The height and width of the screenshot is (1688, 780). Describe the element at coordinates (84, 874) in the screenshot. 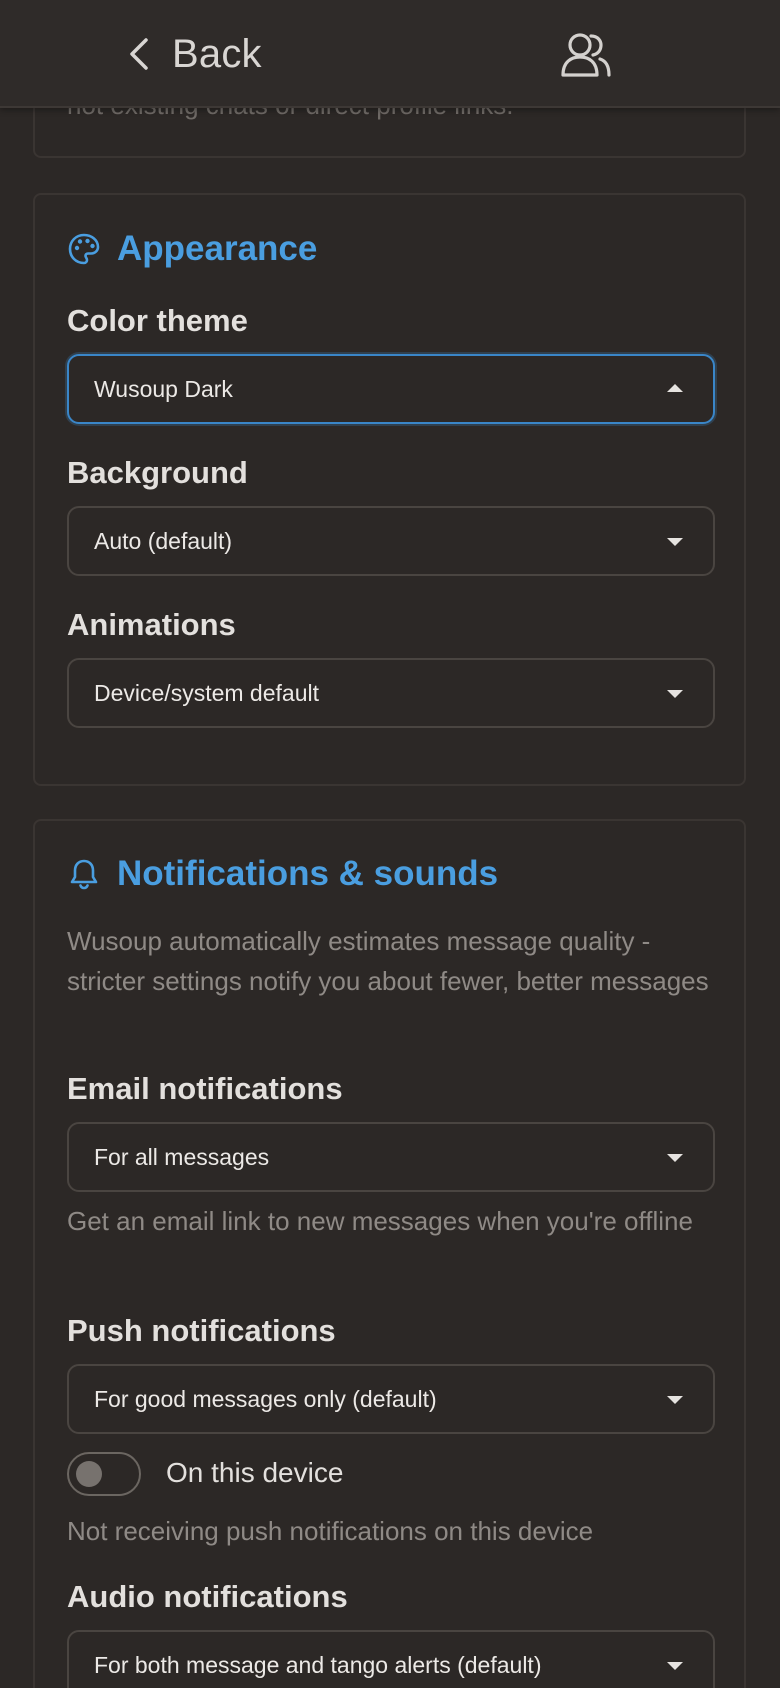

I see `bell-icon` at that location.